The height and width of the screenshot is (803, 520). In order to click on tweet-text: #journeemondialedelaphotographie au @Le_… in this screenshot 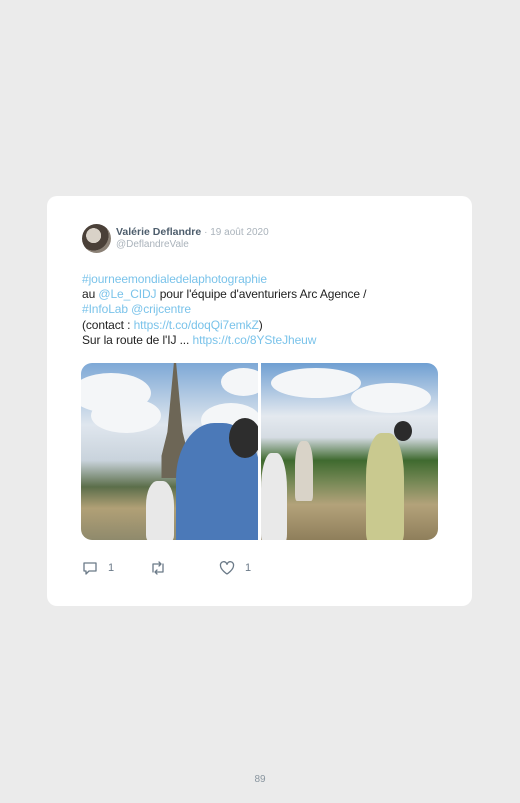, I will do `click(262, 310)`.